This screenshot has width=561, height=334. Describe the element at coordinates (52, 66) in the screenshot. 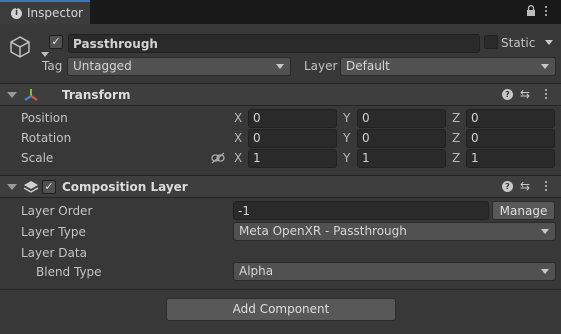

I see `tag-label: Tag` at that location.